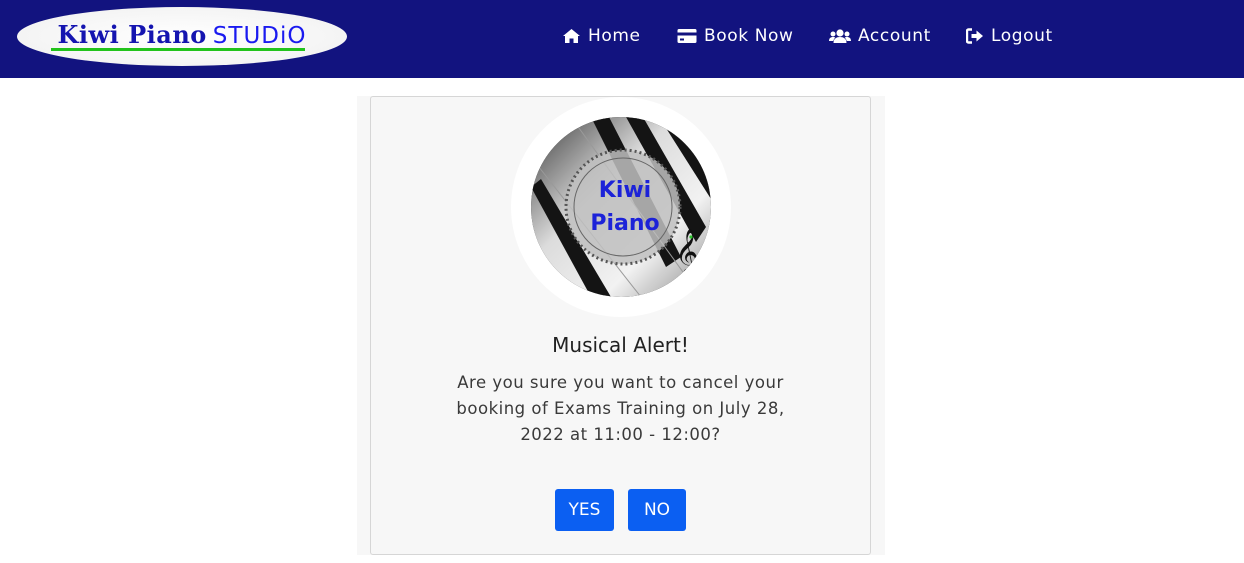  I want to click on top-navbar: Kiwi PianoSTUDiO Home Book Now Account, so click(622, 39).